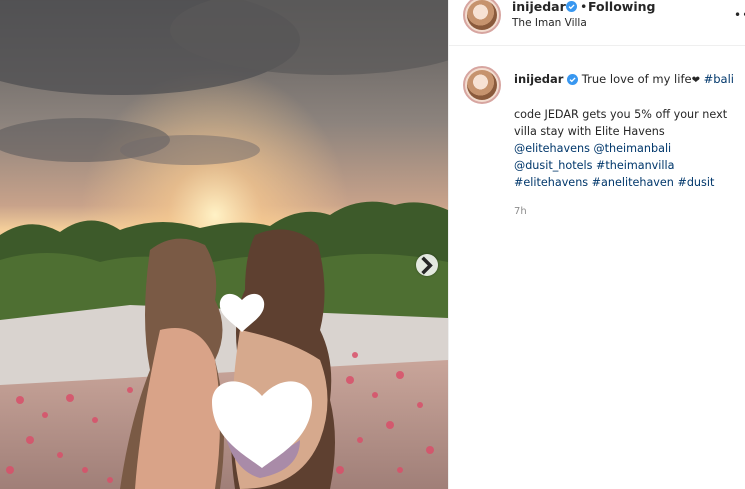 This screenshot has width=745, height=489. I want to click on post-header: inijedar • Following The Iman Villa ••, so click(597, 23).